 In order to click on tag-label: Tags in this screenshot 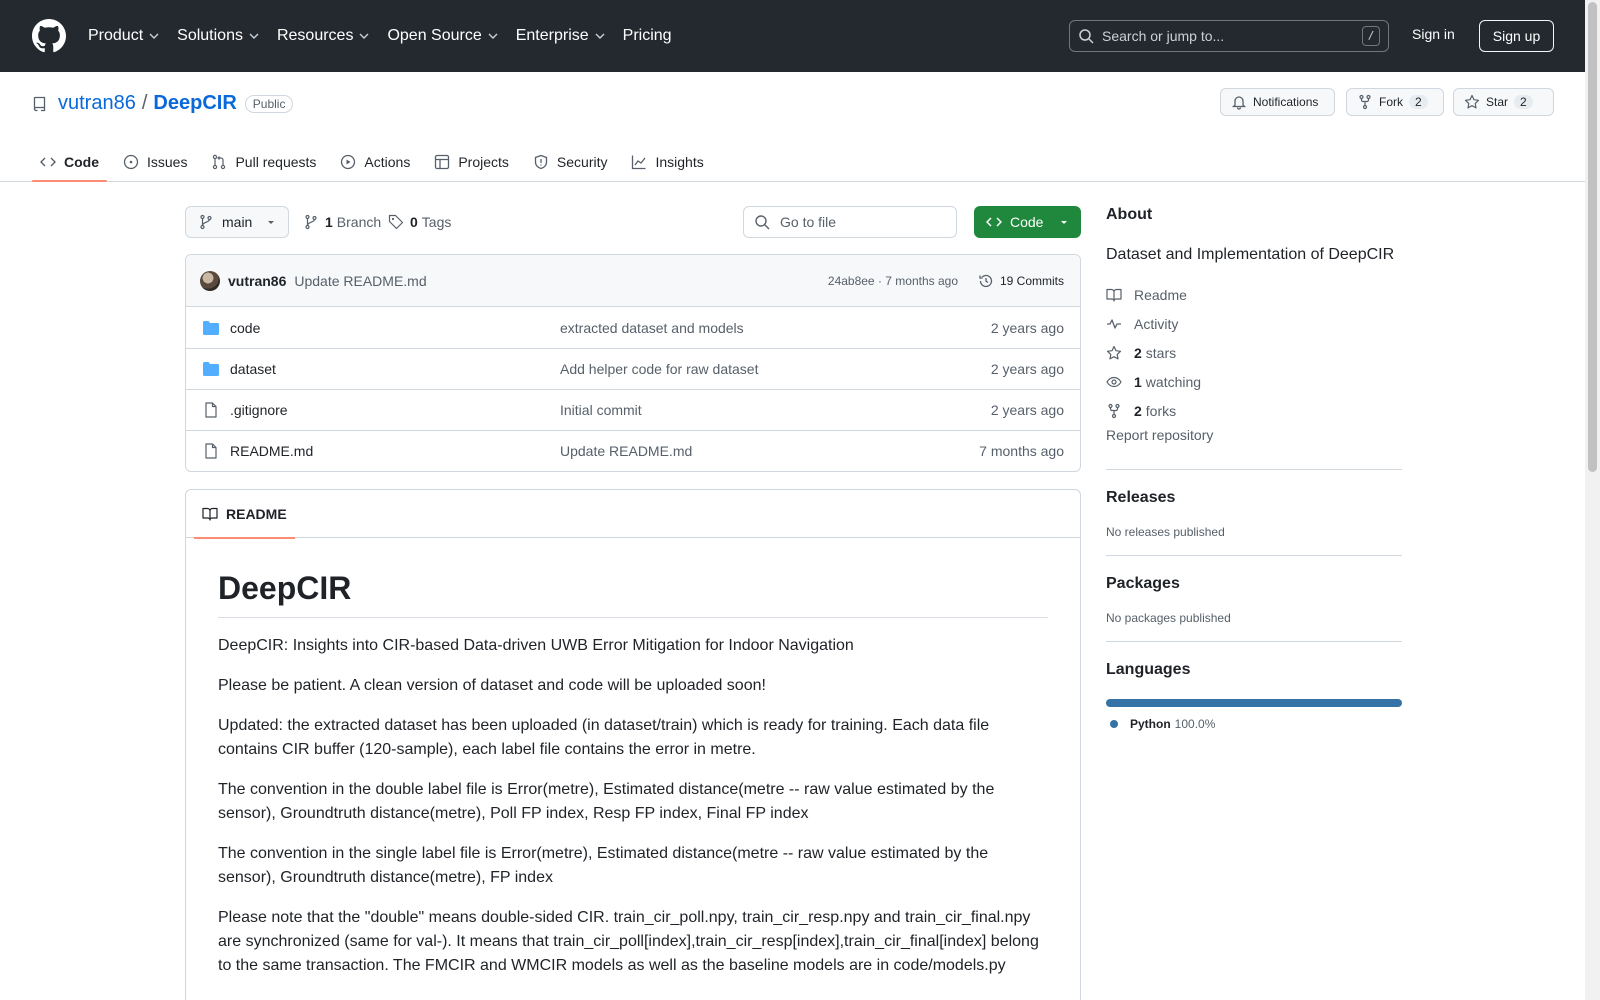, I will do `click(436, 222)`.